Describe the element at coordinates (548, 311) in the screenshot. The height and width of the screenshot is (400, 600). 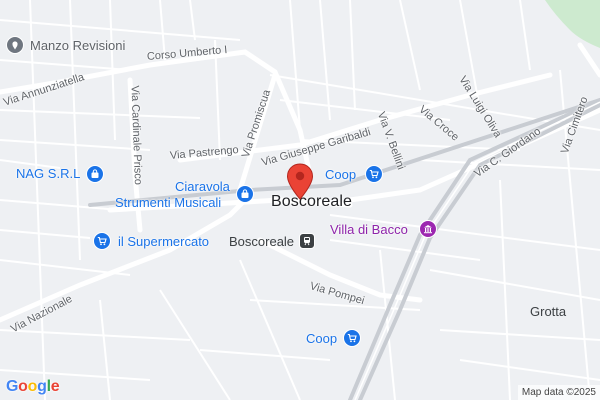
I see `area-label-grotta: Grotta` at that location.